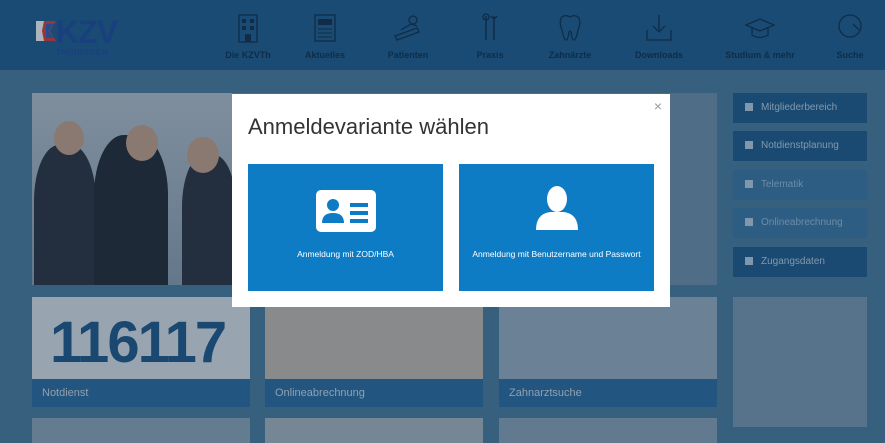 This screenshot has height=443, width=885. Describe the element at coordinates (658, 106) in the screenshot. I see `close-icon: ×` at that location.